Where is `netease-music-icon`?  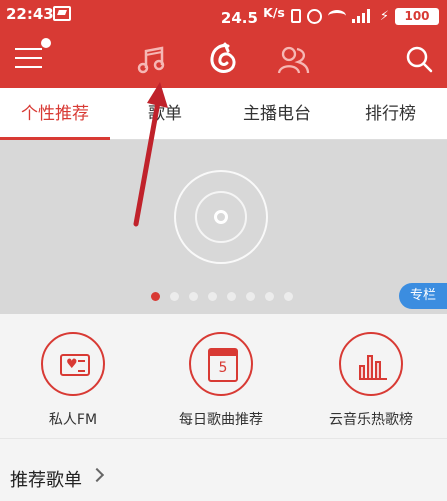 netease-music-icon is located at coordinates (223, 59).